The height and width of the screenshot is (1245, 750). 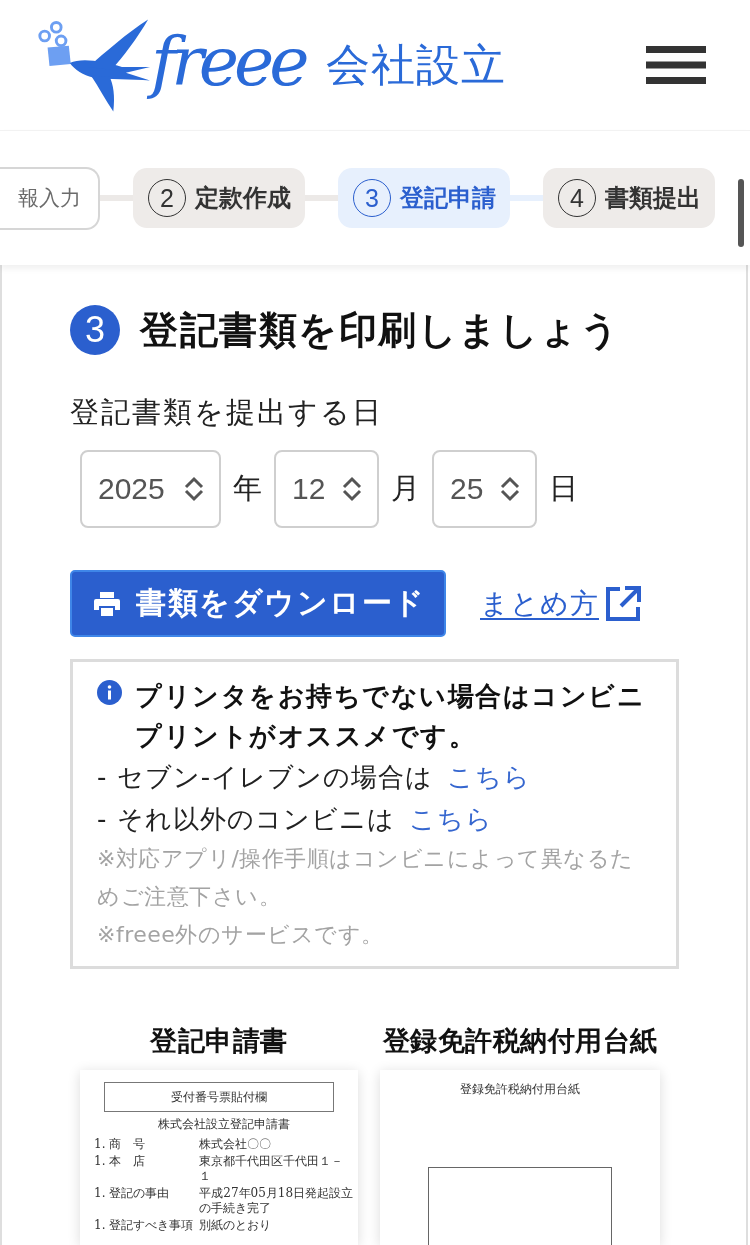 I want to click on document-row-label: 1. 本 店, so click(x=120, y=1162).